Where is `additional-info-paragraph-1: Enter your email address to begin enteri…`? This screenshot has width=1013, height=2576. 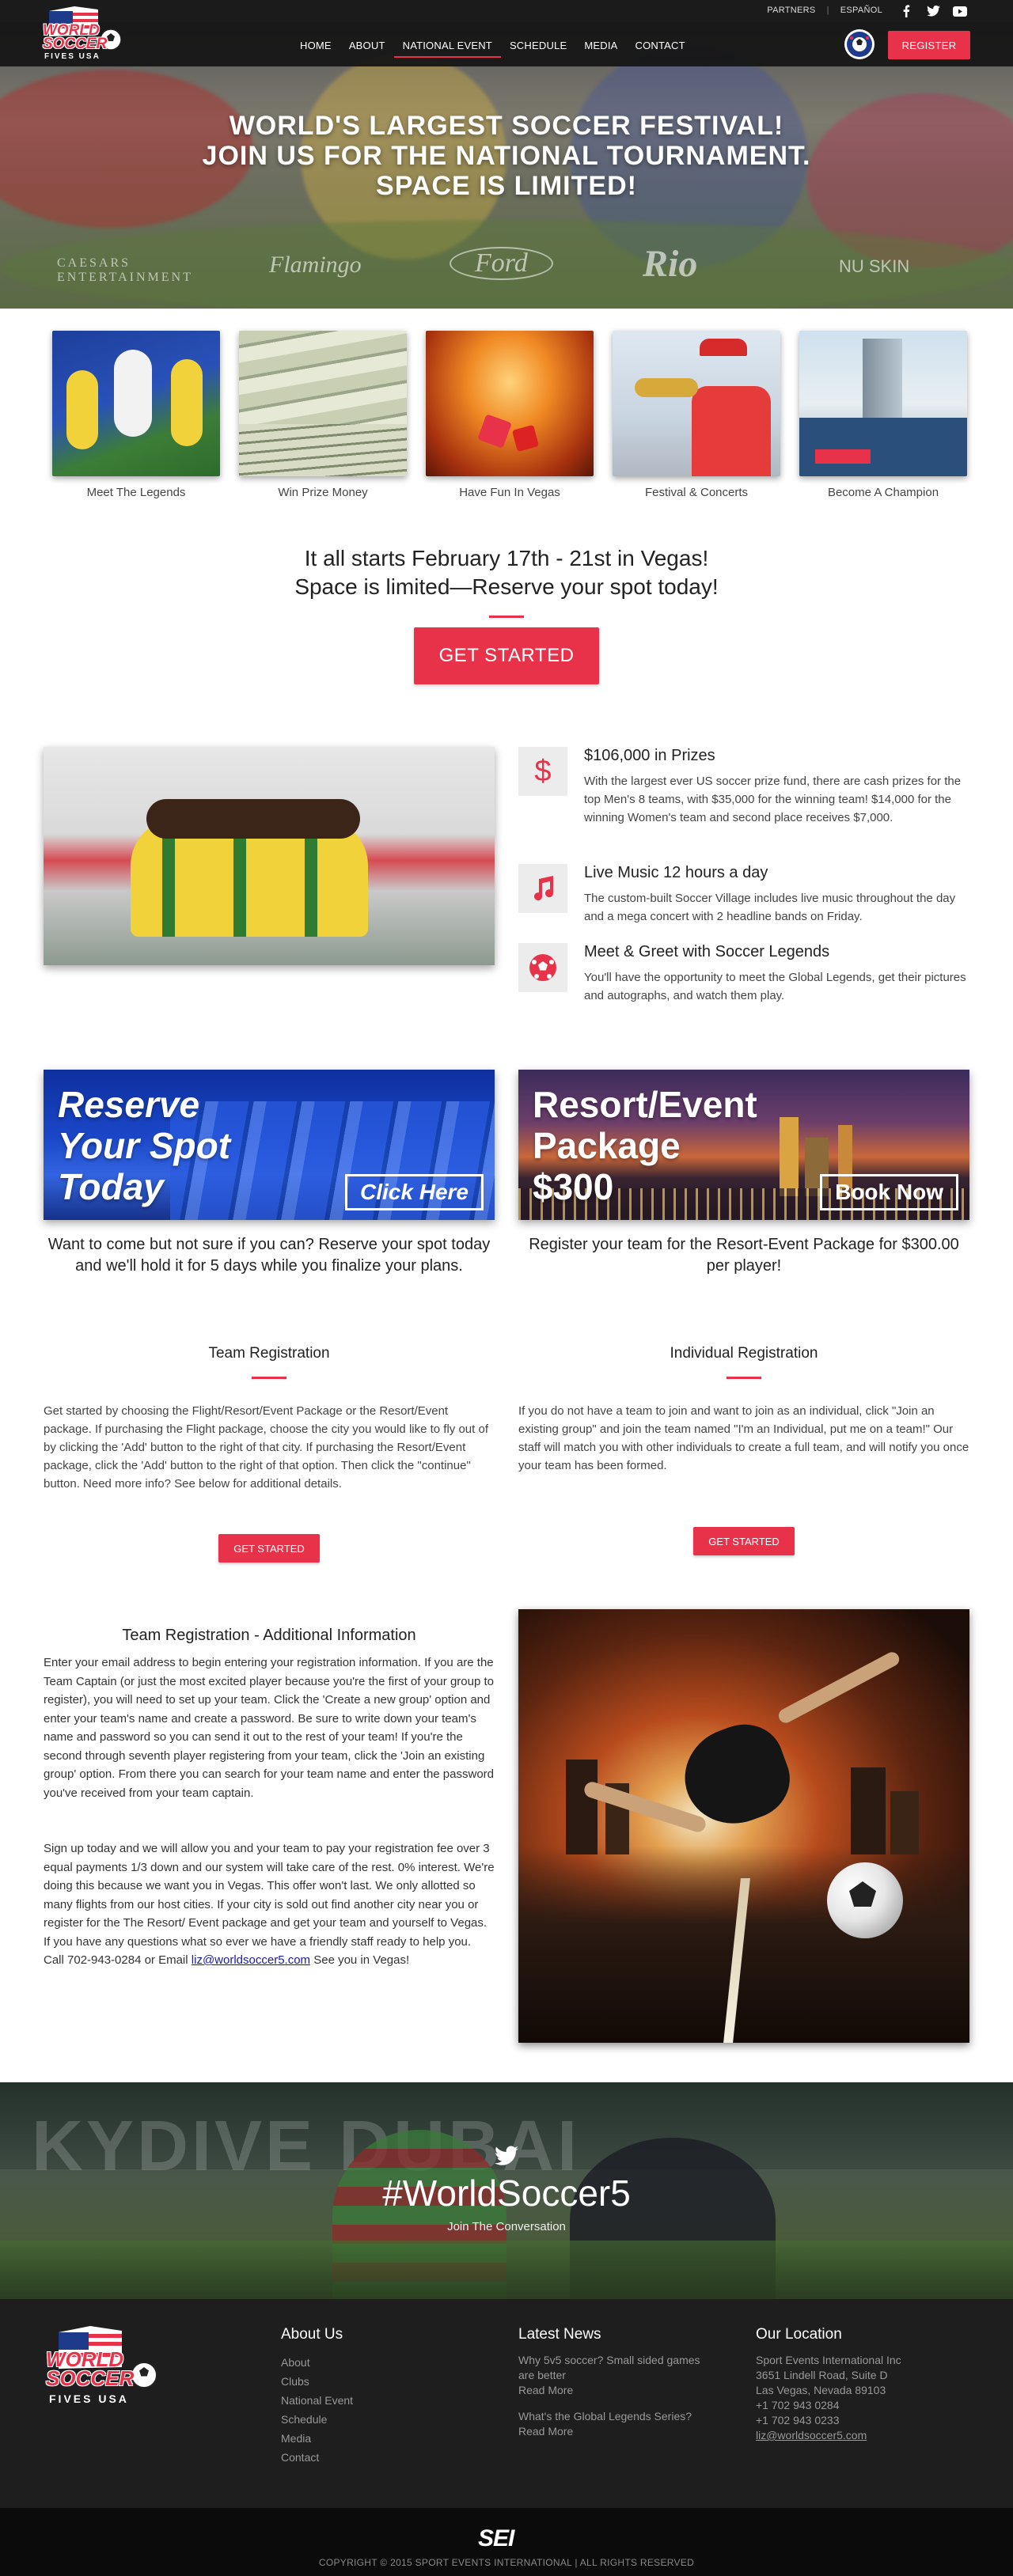 additional-info-paragraph-1: Enter your email address to begin enteri… is located at coordinates (269, 1728).